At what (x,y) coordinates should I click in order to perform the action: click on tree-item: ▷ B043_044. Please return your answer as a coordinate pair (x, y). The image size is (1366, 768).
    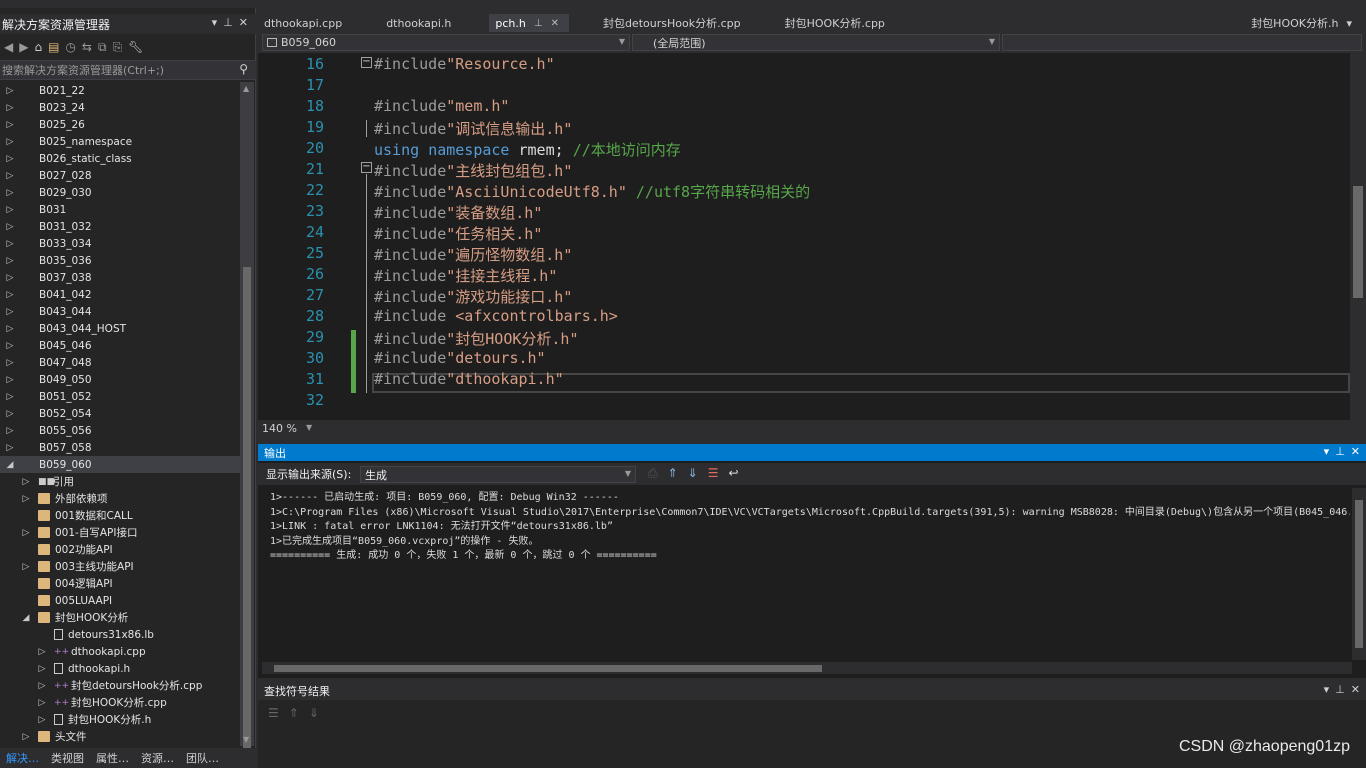
    Looking at the image, I should click on (120, 311).